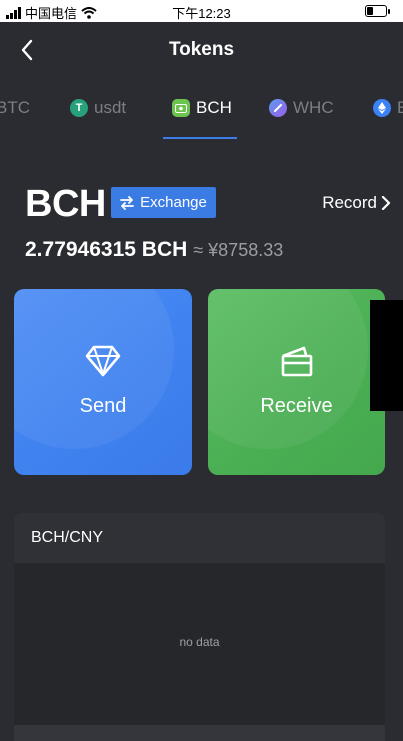 The width and height of the screenshot is (403, 741). What do you see at coordinates (278, 108) in the screenshot?
I see `whc-icon` at bounding box center [278, 108].